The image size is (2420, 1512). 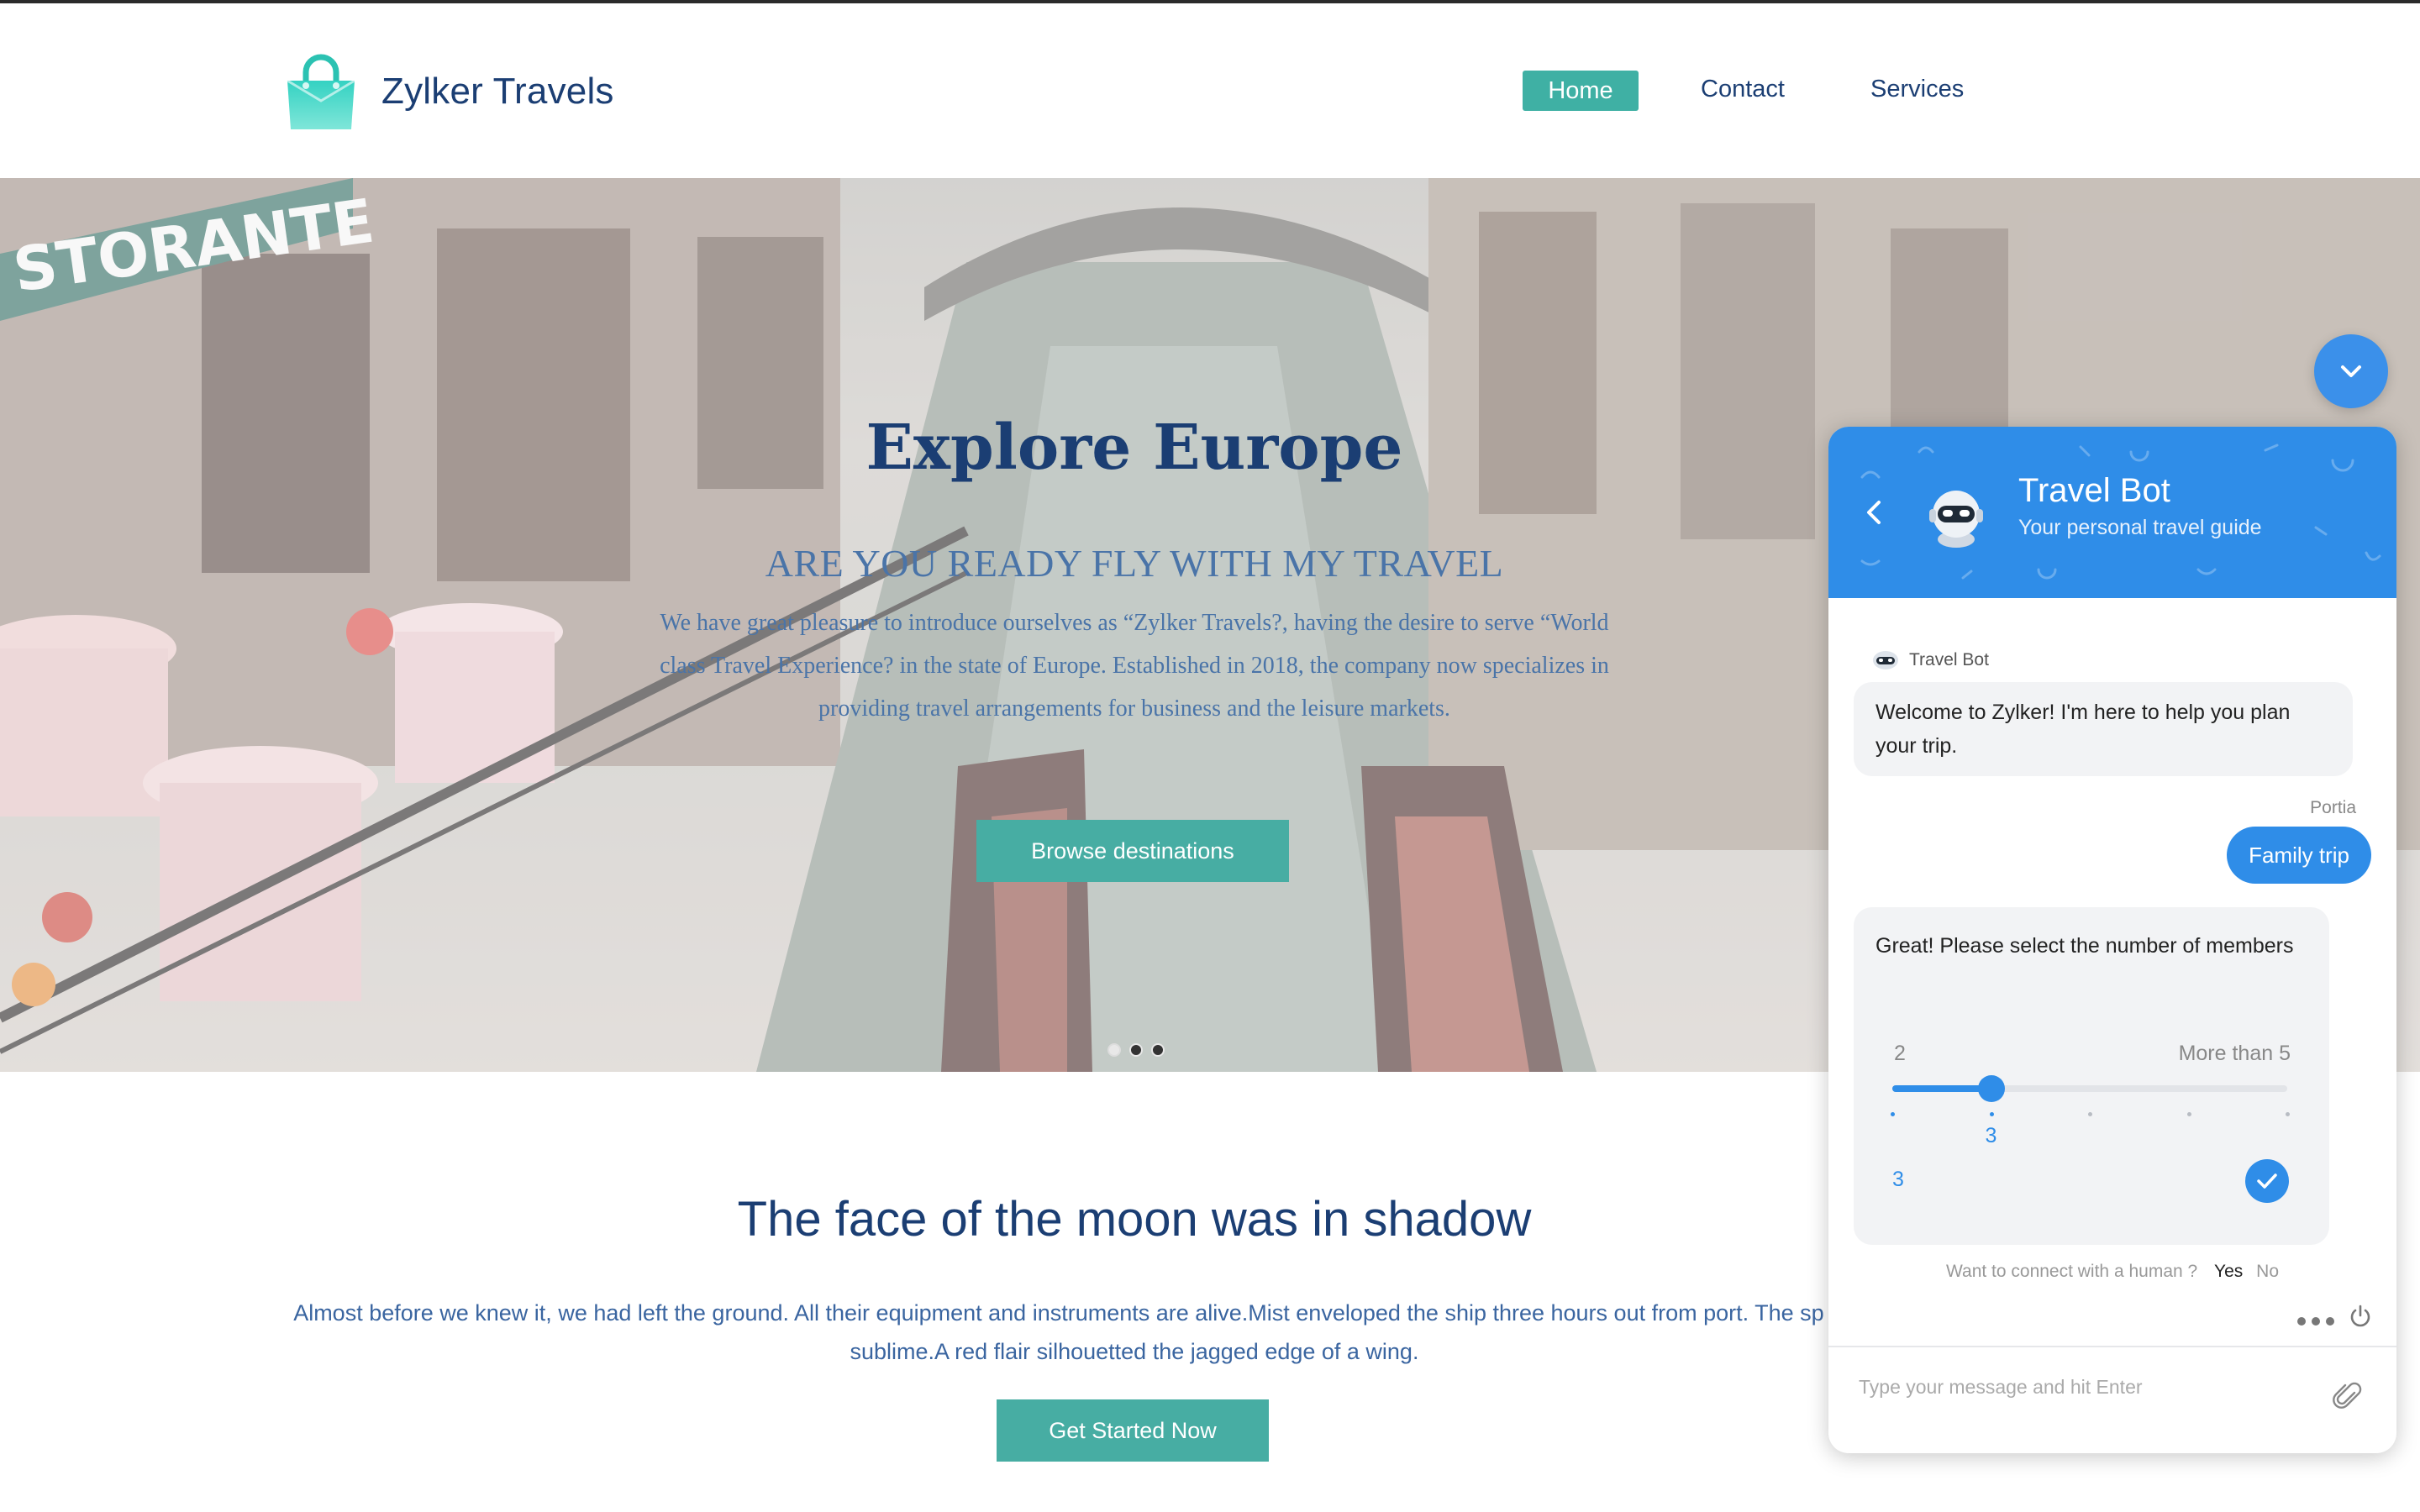 What do you see at coordinates (1581, 91) in the screenshot?
I see `nav-home-link: Home` at bounding box center [1581, 91].